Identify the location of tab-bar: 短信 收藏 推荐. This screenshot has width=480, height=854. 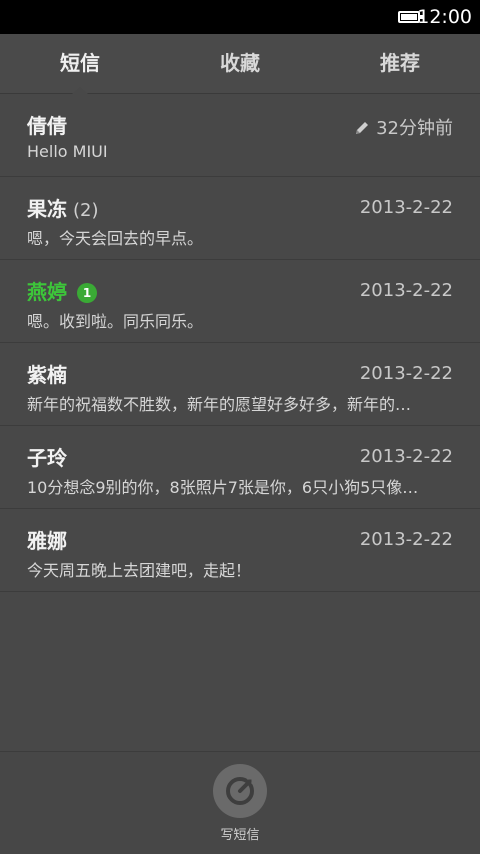
(240, 64).